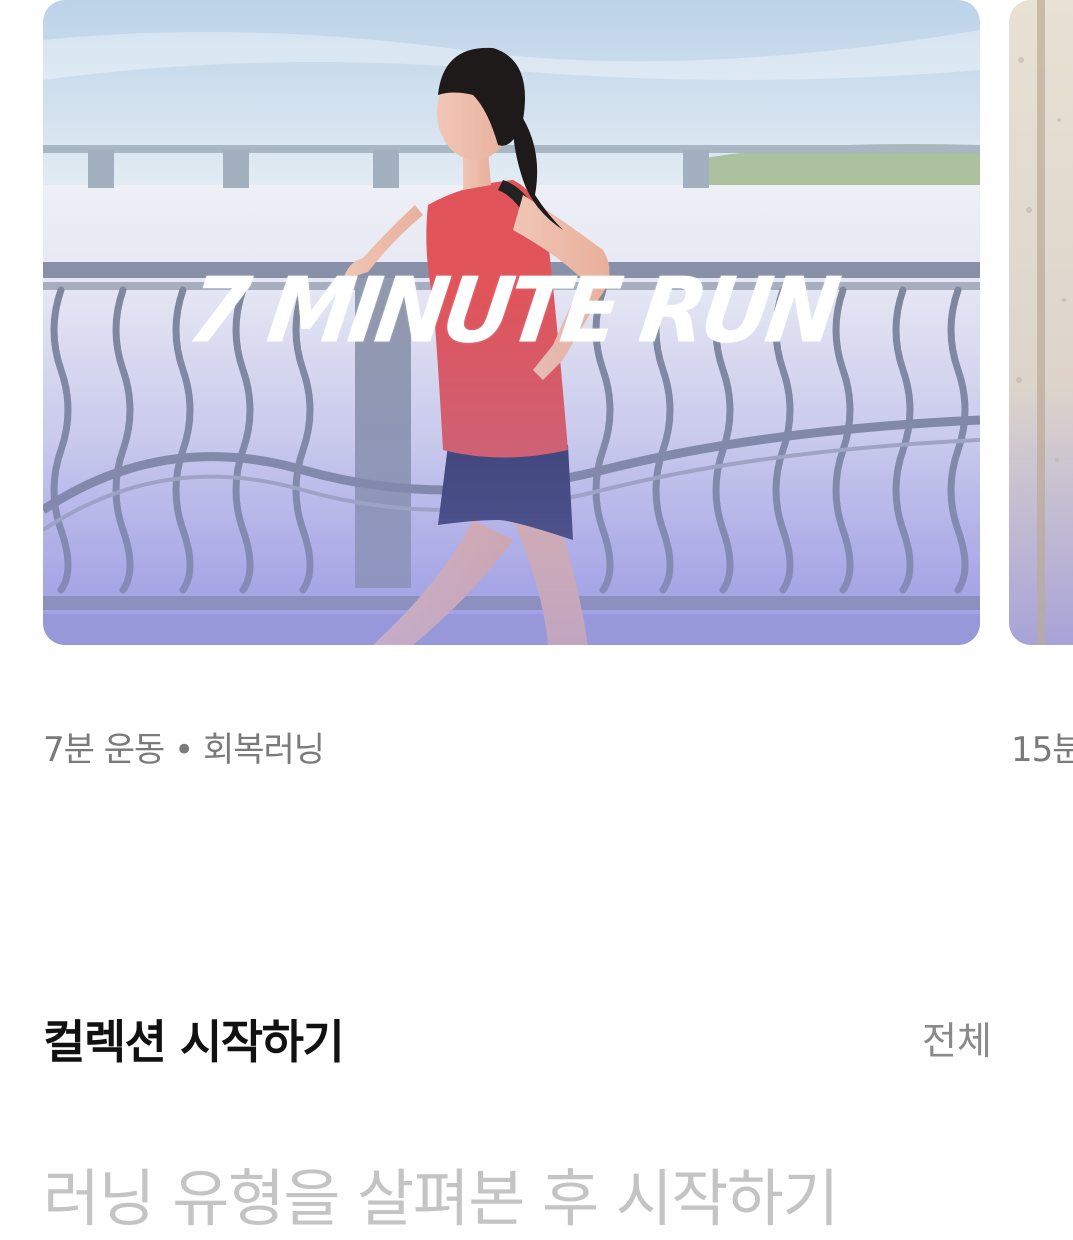 Image resolution: width=1073 pixels, height=1240 pixels. What do you see at coordinates (1042, 750) in the screenshot?
I see `workout-card-meta: 15분` at bounding box center [1042, 750].